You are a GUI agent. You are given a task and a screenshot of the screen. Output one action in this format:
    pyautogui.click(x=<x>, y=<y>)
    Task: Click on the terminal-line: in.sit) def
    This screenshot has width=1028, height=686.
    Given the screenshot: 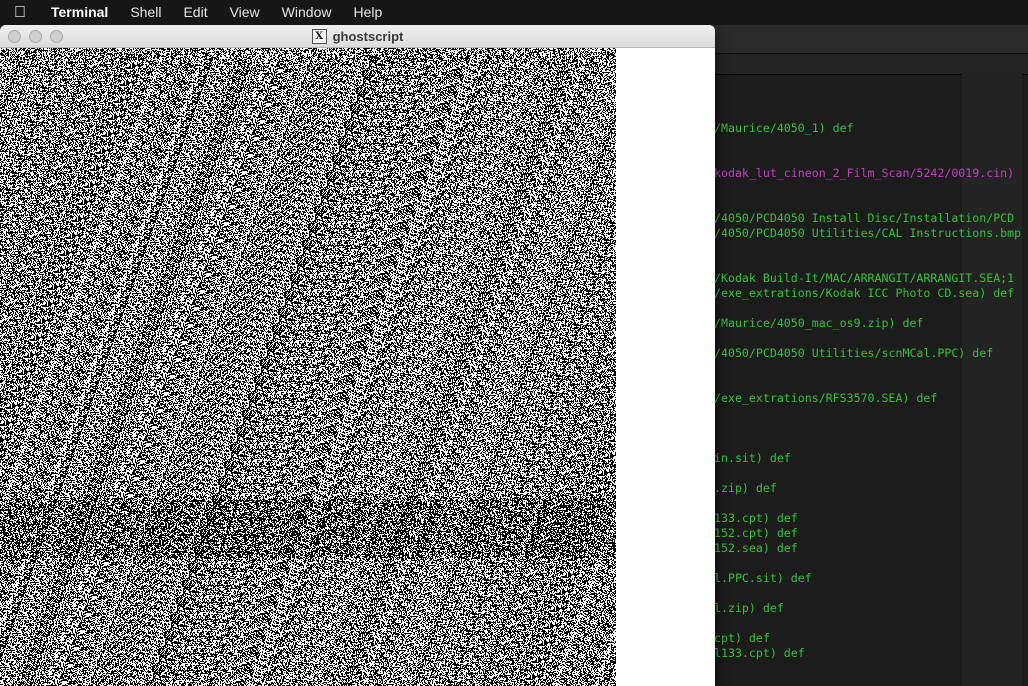 What is the action you would take?
    pyautogui.click(x=752, y=458)
    